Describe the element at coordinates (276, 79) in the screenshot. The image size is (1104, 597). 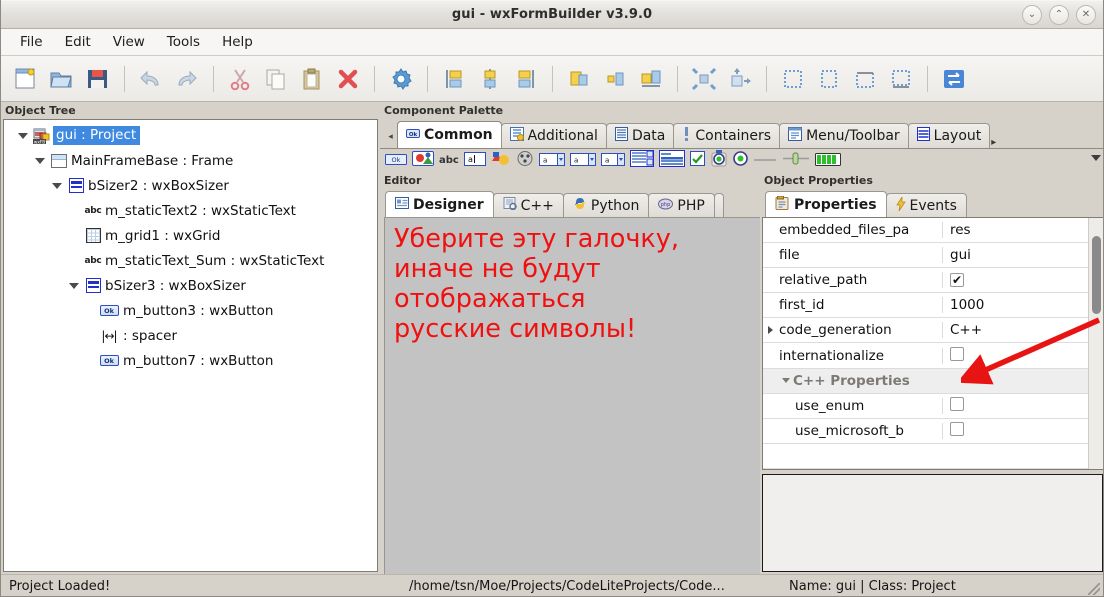
I see `copy-icon` at that location.